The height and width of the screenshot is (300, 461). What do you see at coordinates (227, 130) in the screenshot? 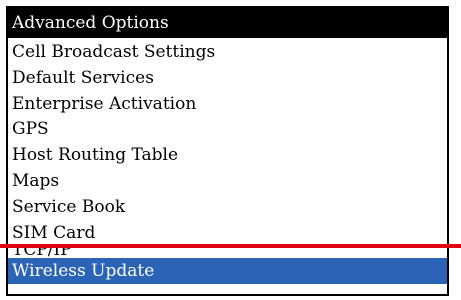
I see `menu-item-gps: GPS` at bounding box center [227, 130].